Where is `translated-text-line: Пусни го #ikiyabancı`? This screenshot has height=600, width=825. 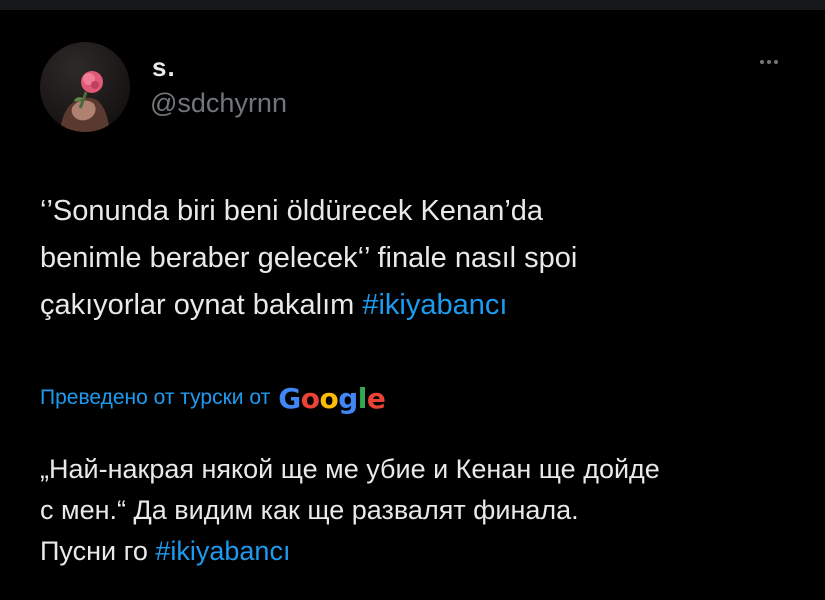 translated-text-line: Пусни го #ikiyabancı is located at coordinates (420, 551).